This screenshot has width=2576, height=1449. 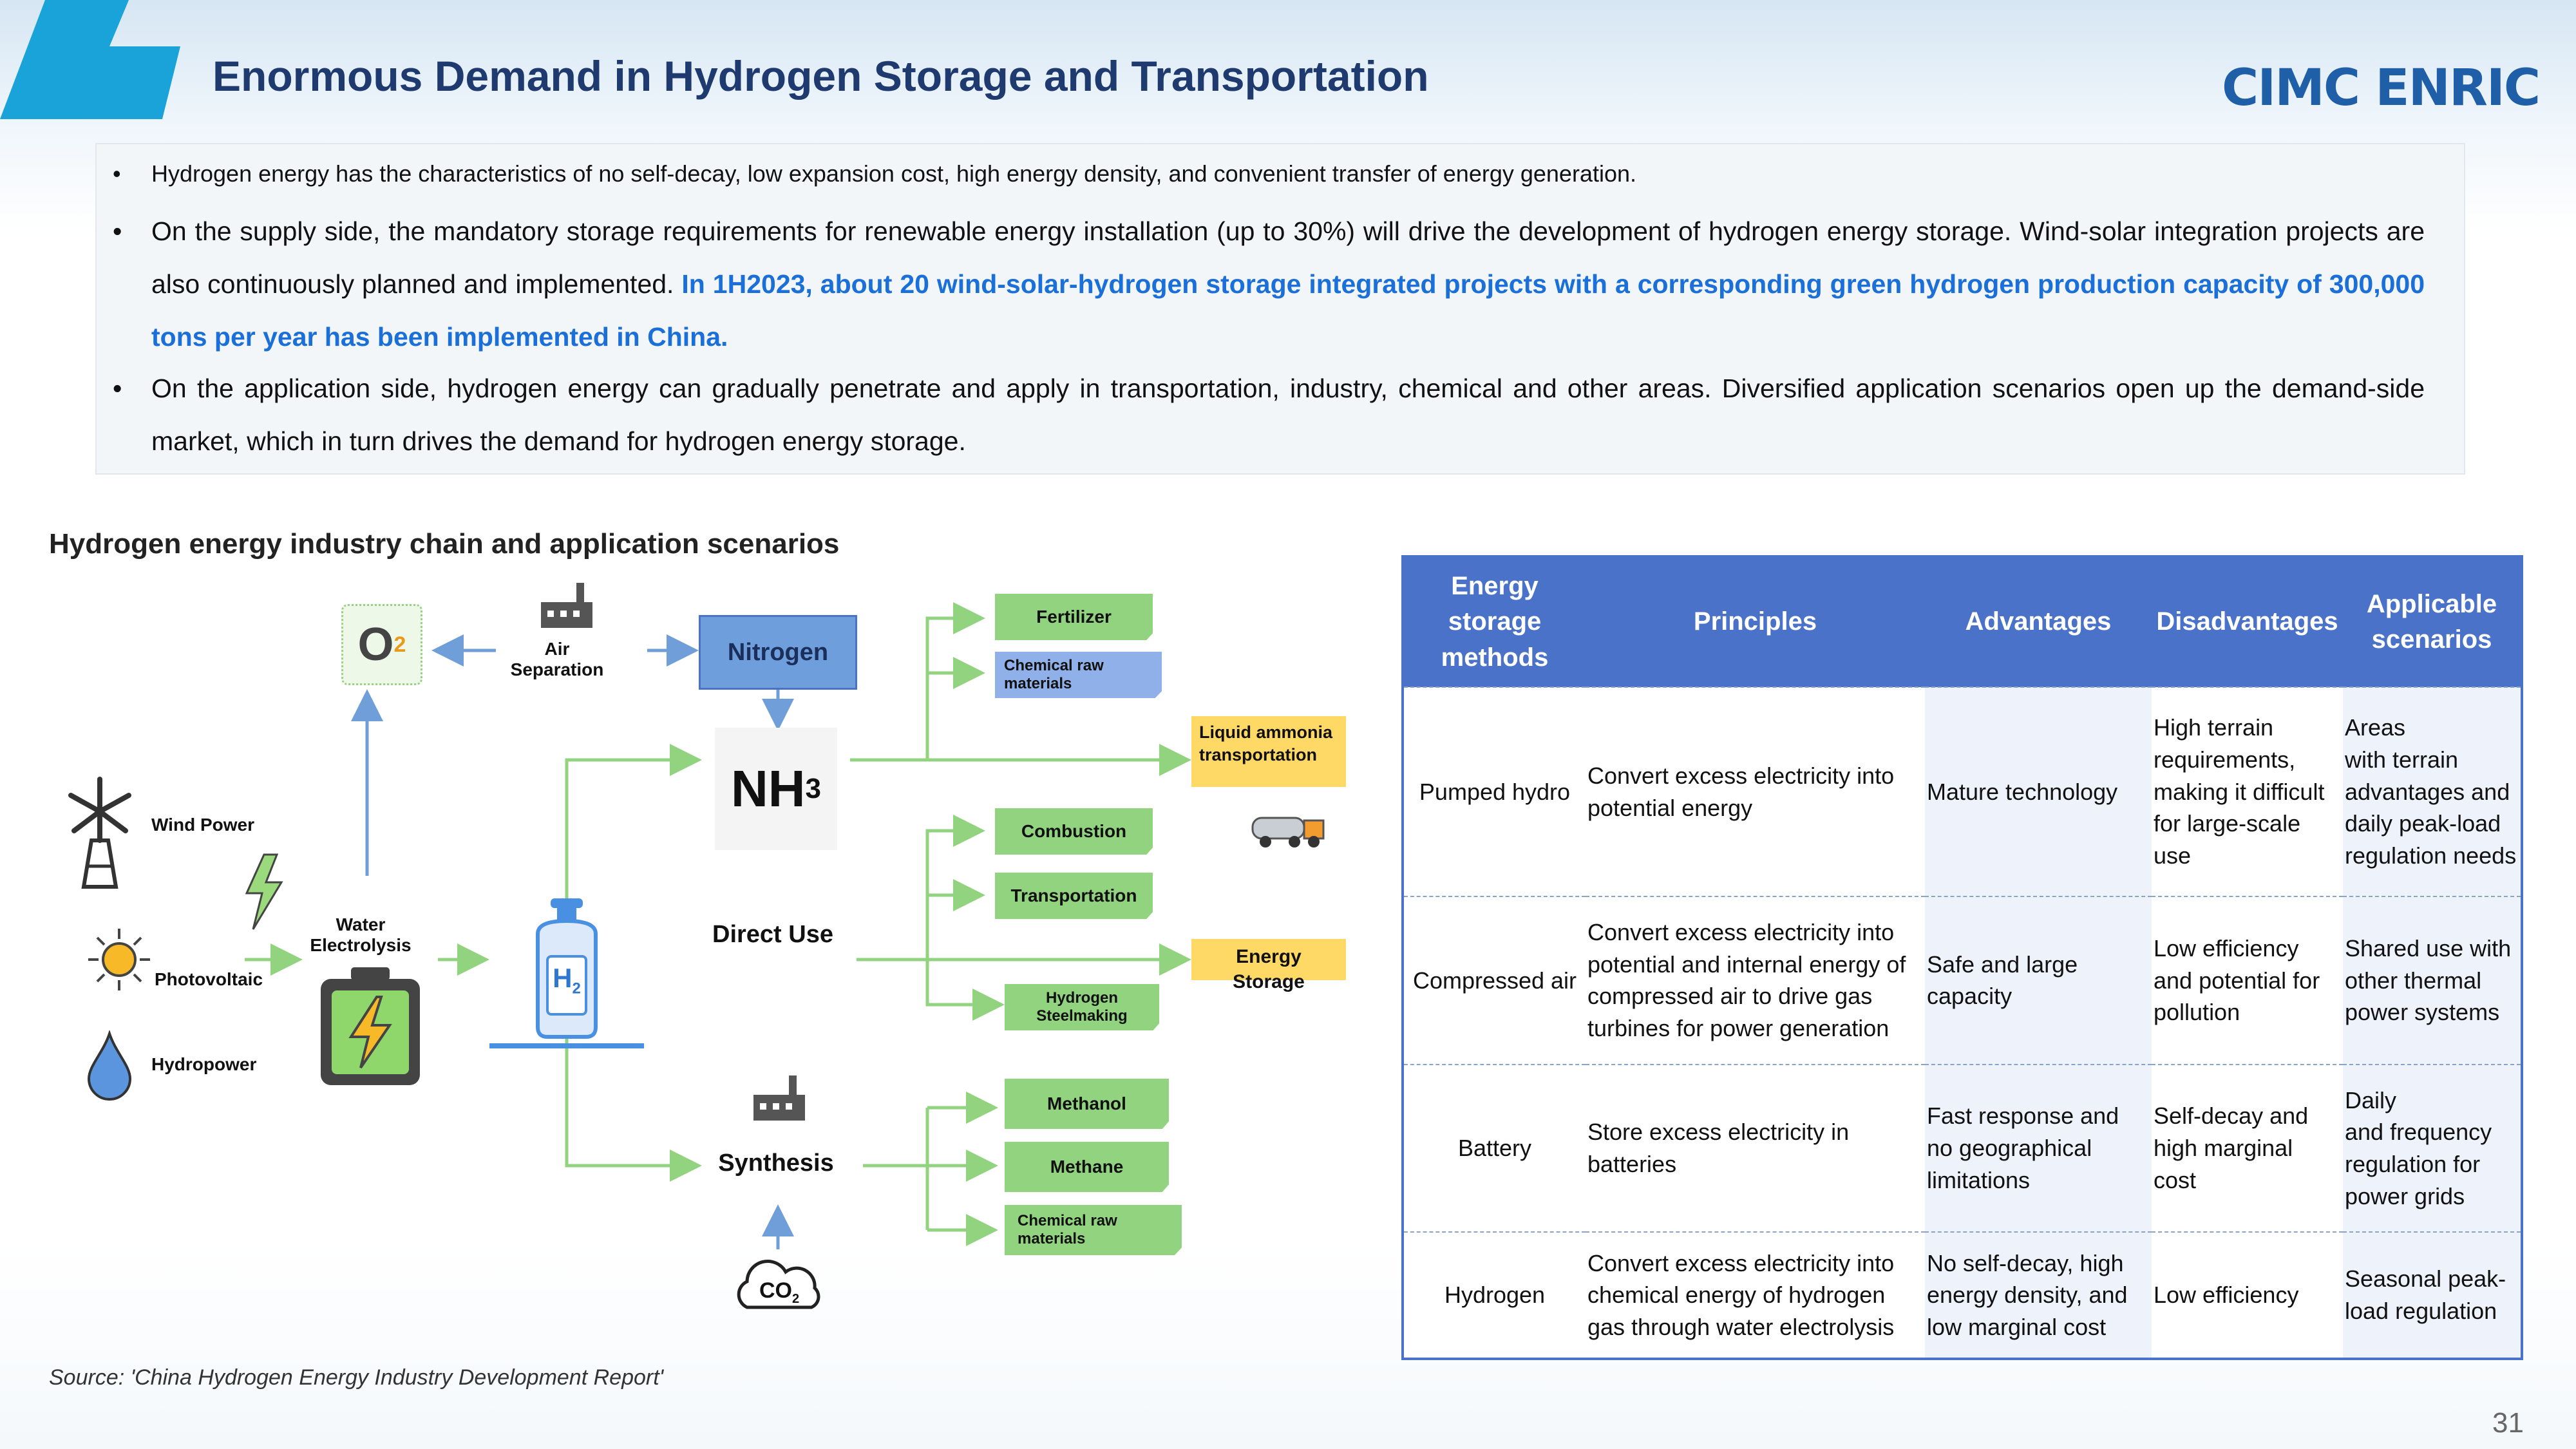 I want to click on table-cell: Compressed air, so click(x=1495, y=980).